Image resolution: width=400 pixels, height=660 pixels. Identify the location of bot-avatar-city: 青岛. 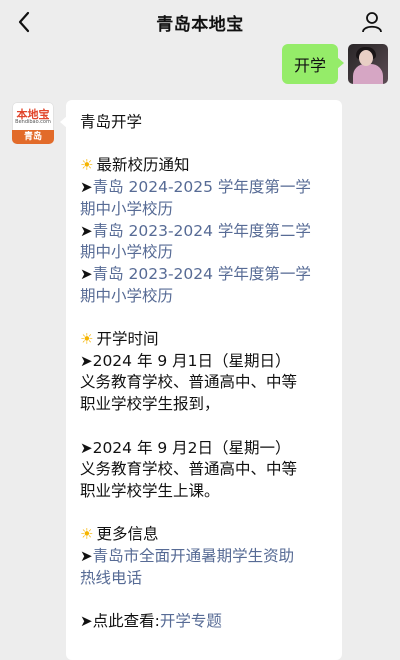
(33, 137).